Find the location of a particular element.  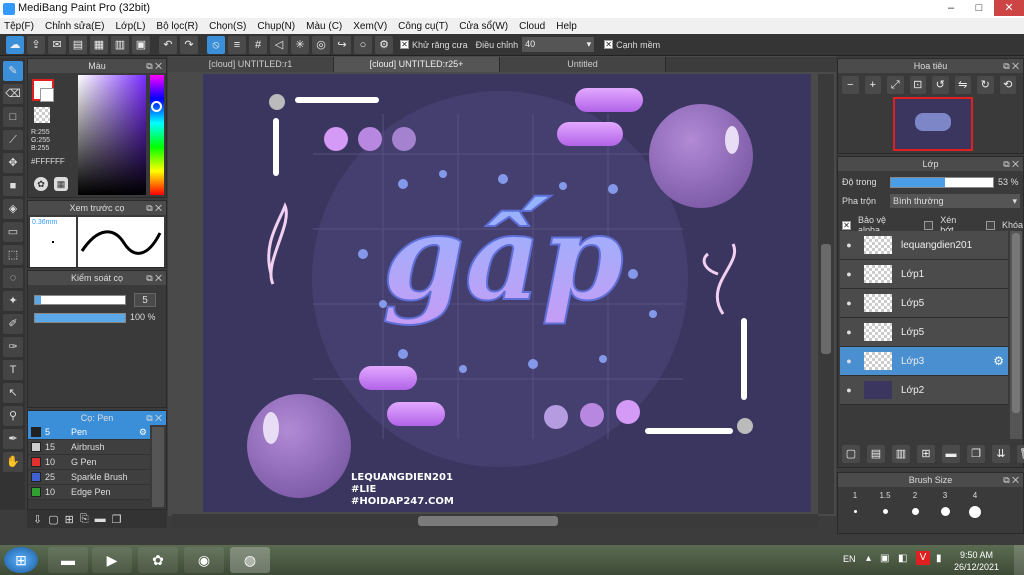

snap-settings-icon: ⚙ is located at coordinates (384, 44).